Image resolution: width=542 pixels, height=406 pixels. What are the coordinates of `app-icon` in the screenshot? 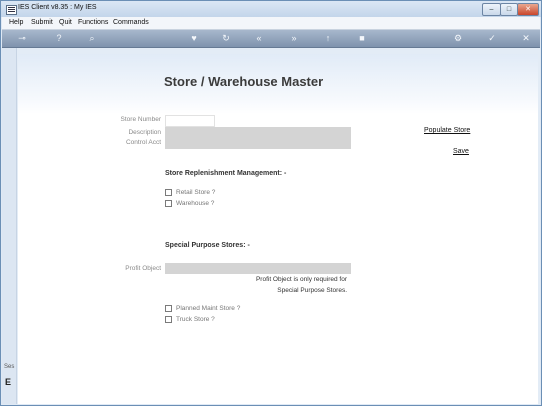 It's located at (11, 10).